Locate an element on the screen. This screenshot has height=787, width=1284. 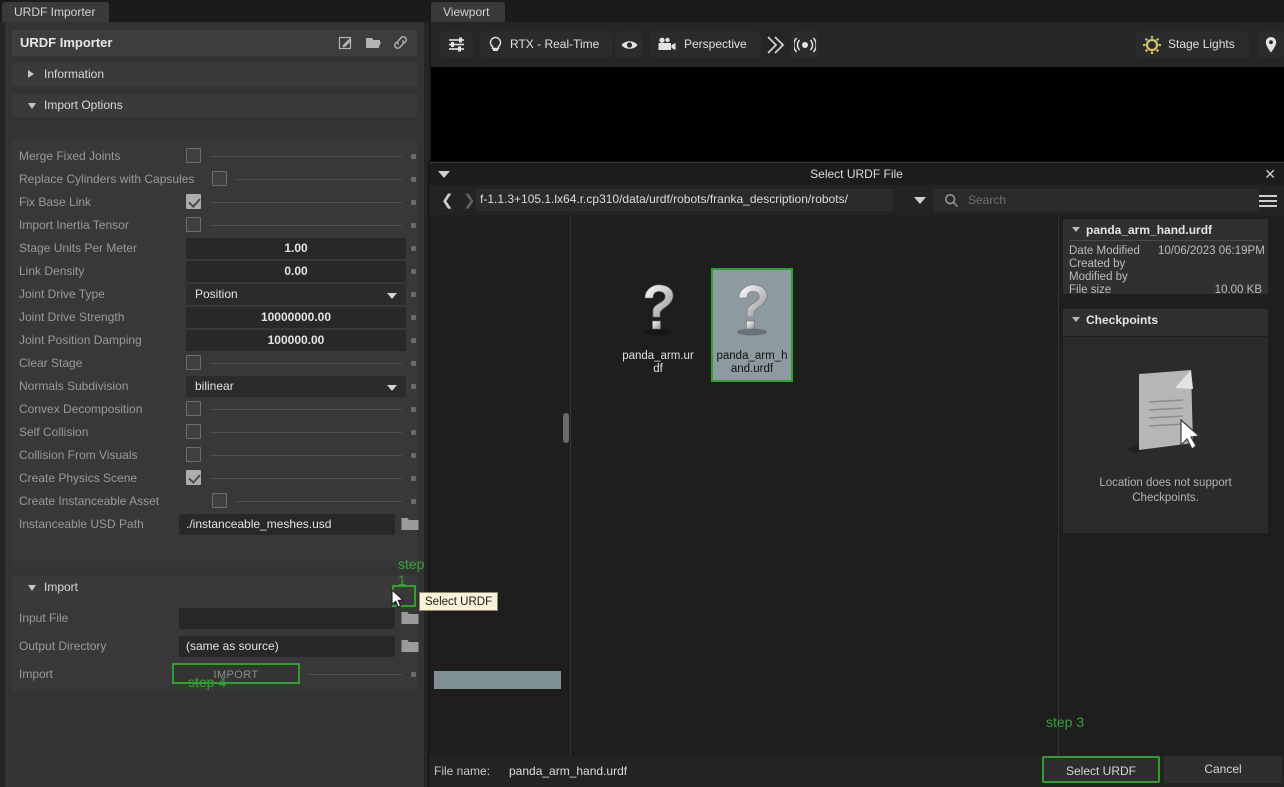
option-row: Convex Decomposition is located at coordinates (214, 409).